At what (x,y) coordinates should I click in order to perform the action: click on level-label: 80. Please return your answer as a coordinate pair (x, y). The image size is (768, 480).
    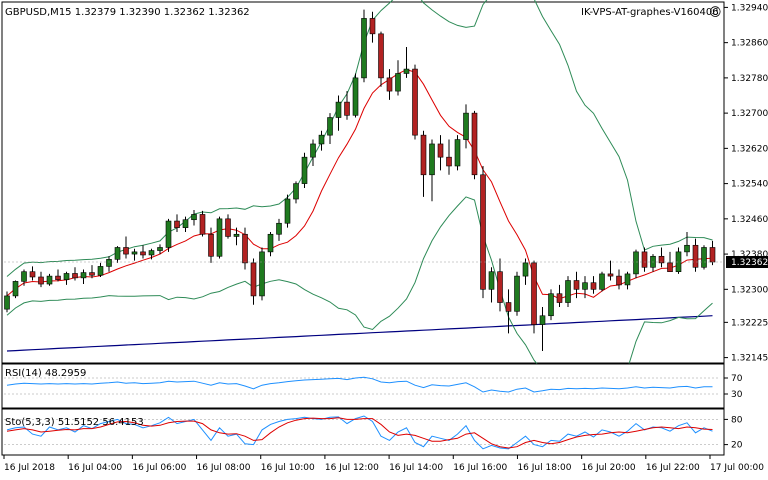
    Looking at the image, I should click on (737, 420).